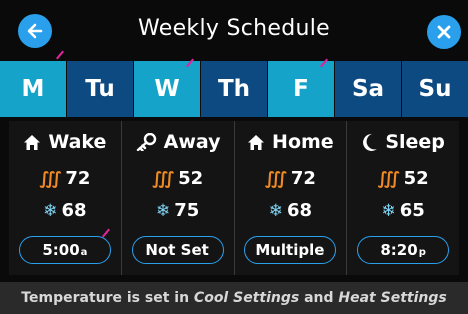  Describe the element at coordinates (303, 142) in the screenshot. I see `period-name: Home` at that location.